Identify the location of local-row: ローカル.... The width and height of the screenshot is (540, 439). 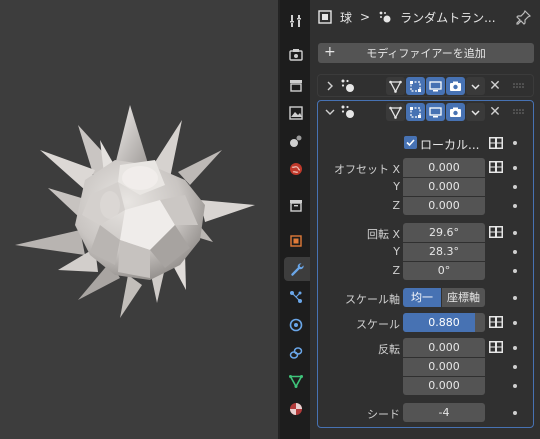
(425, 143).